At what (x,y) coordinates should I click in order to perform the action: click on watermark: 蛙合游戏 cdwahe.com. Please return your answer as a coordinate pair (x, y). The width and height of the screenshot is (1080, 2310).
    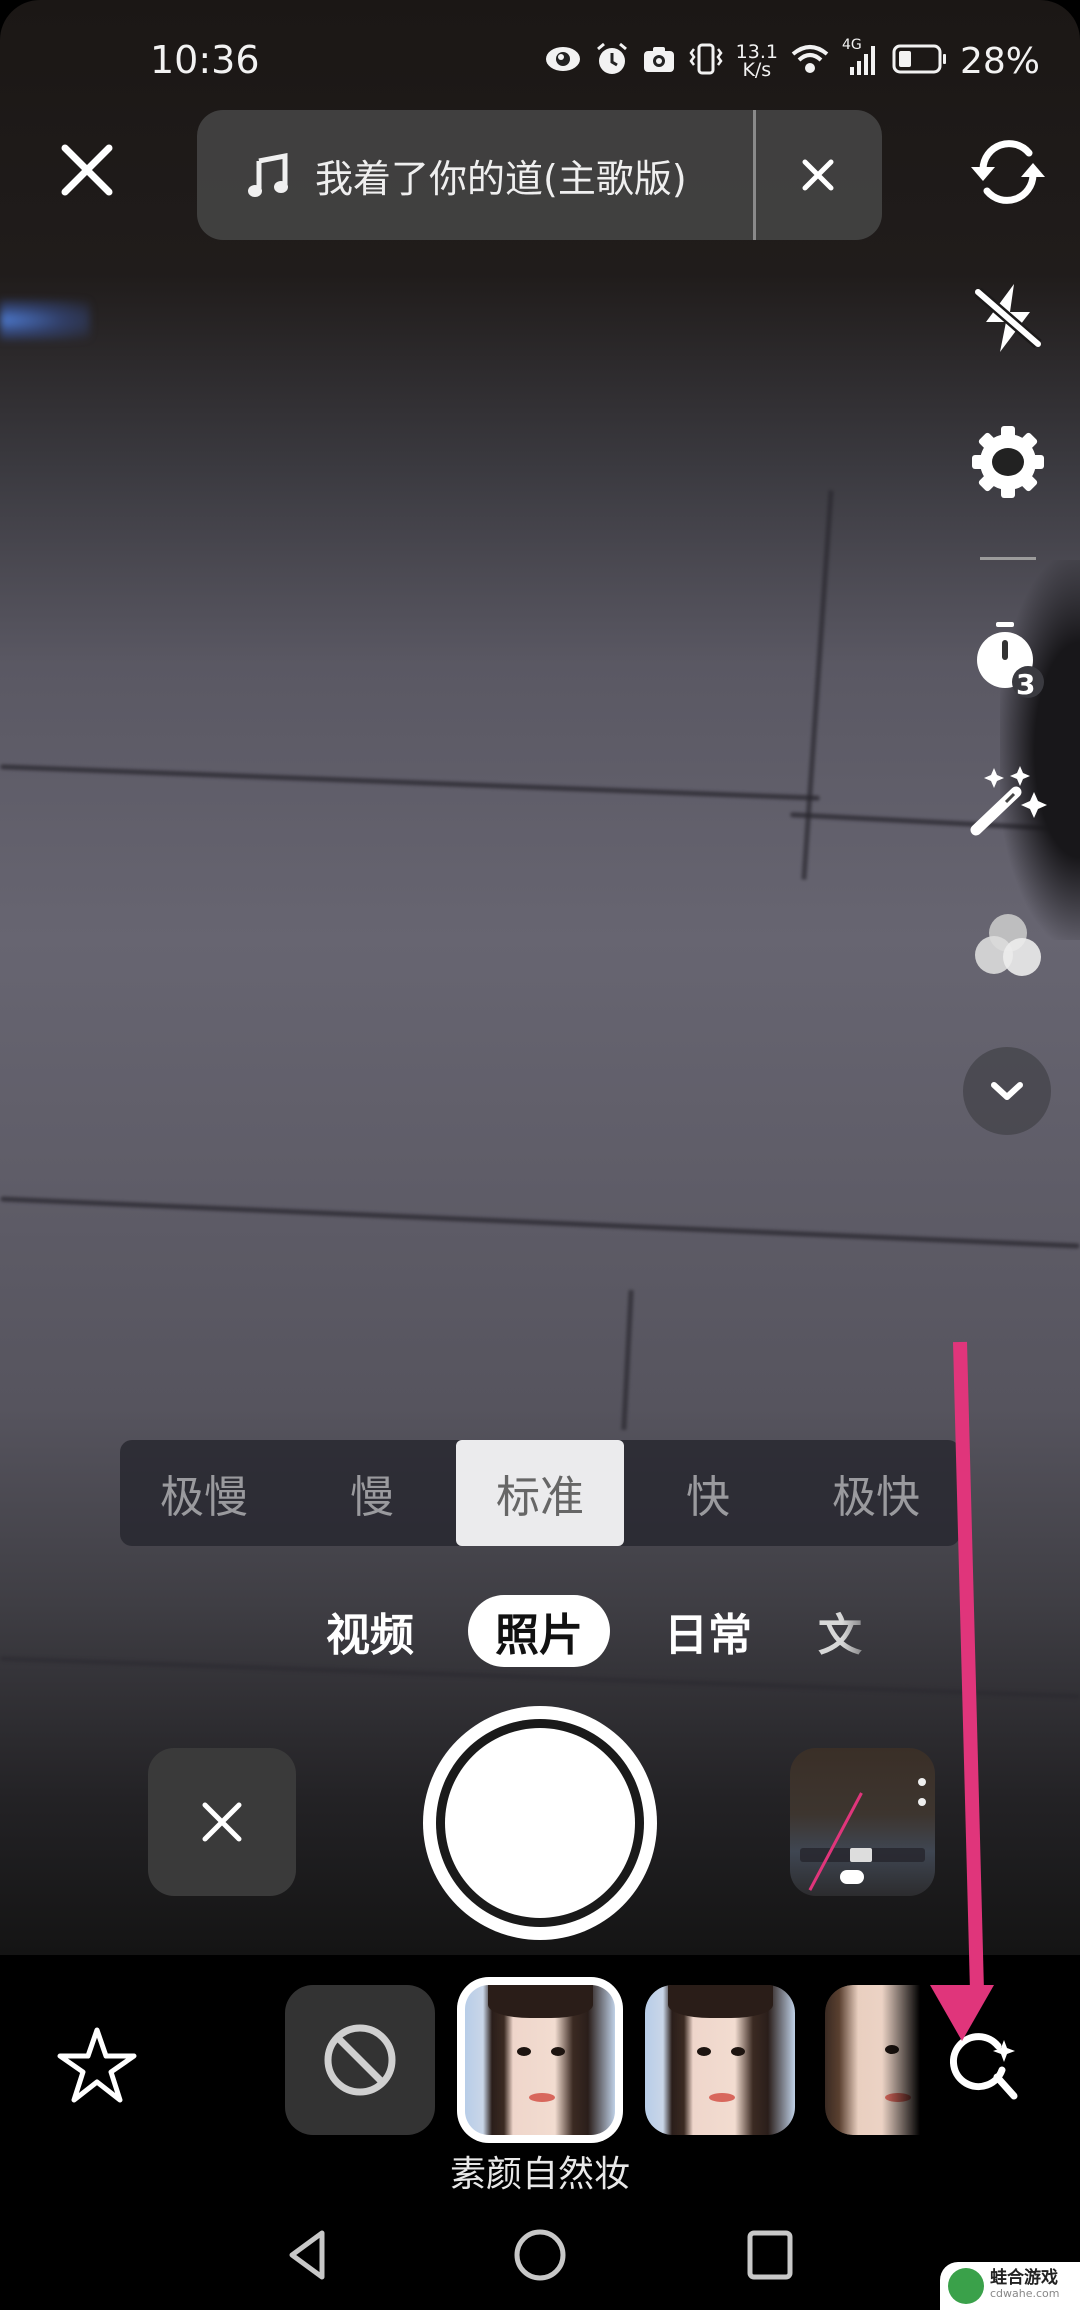
    Looking at the image, I should click on (1010, 2286).